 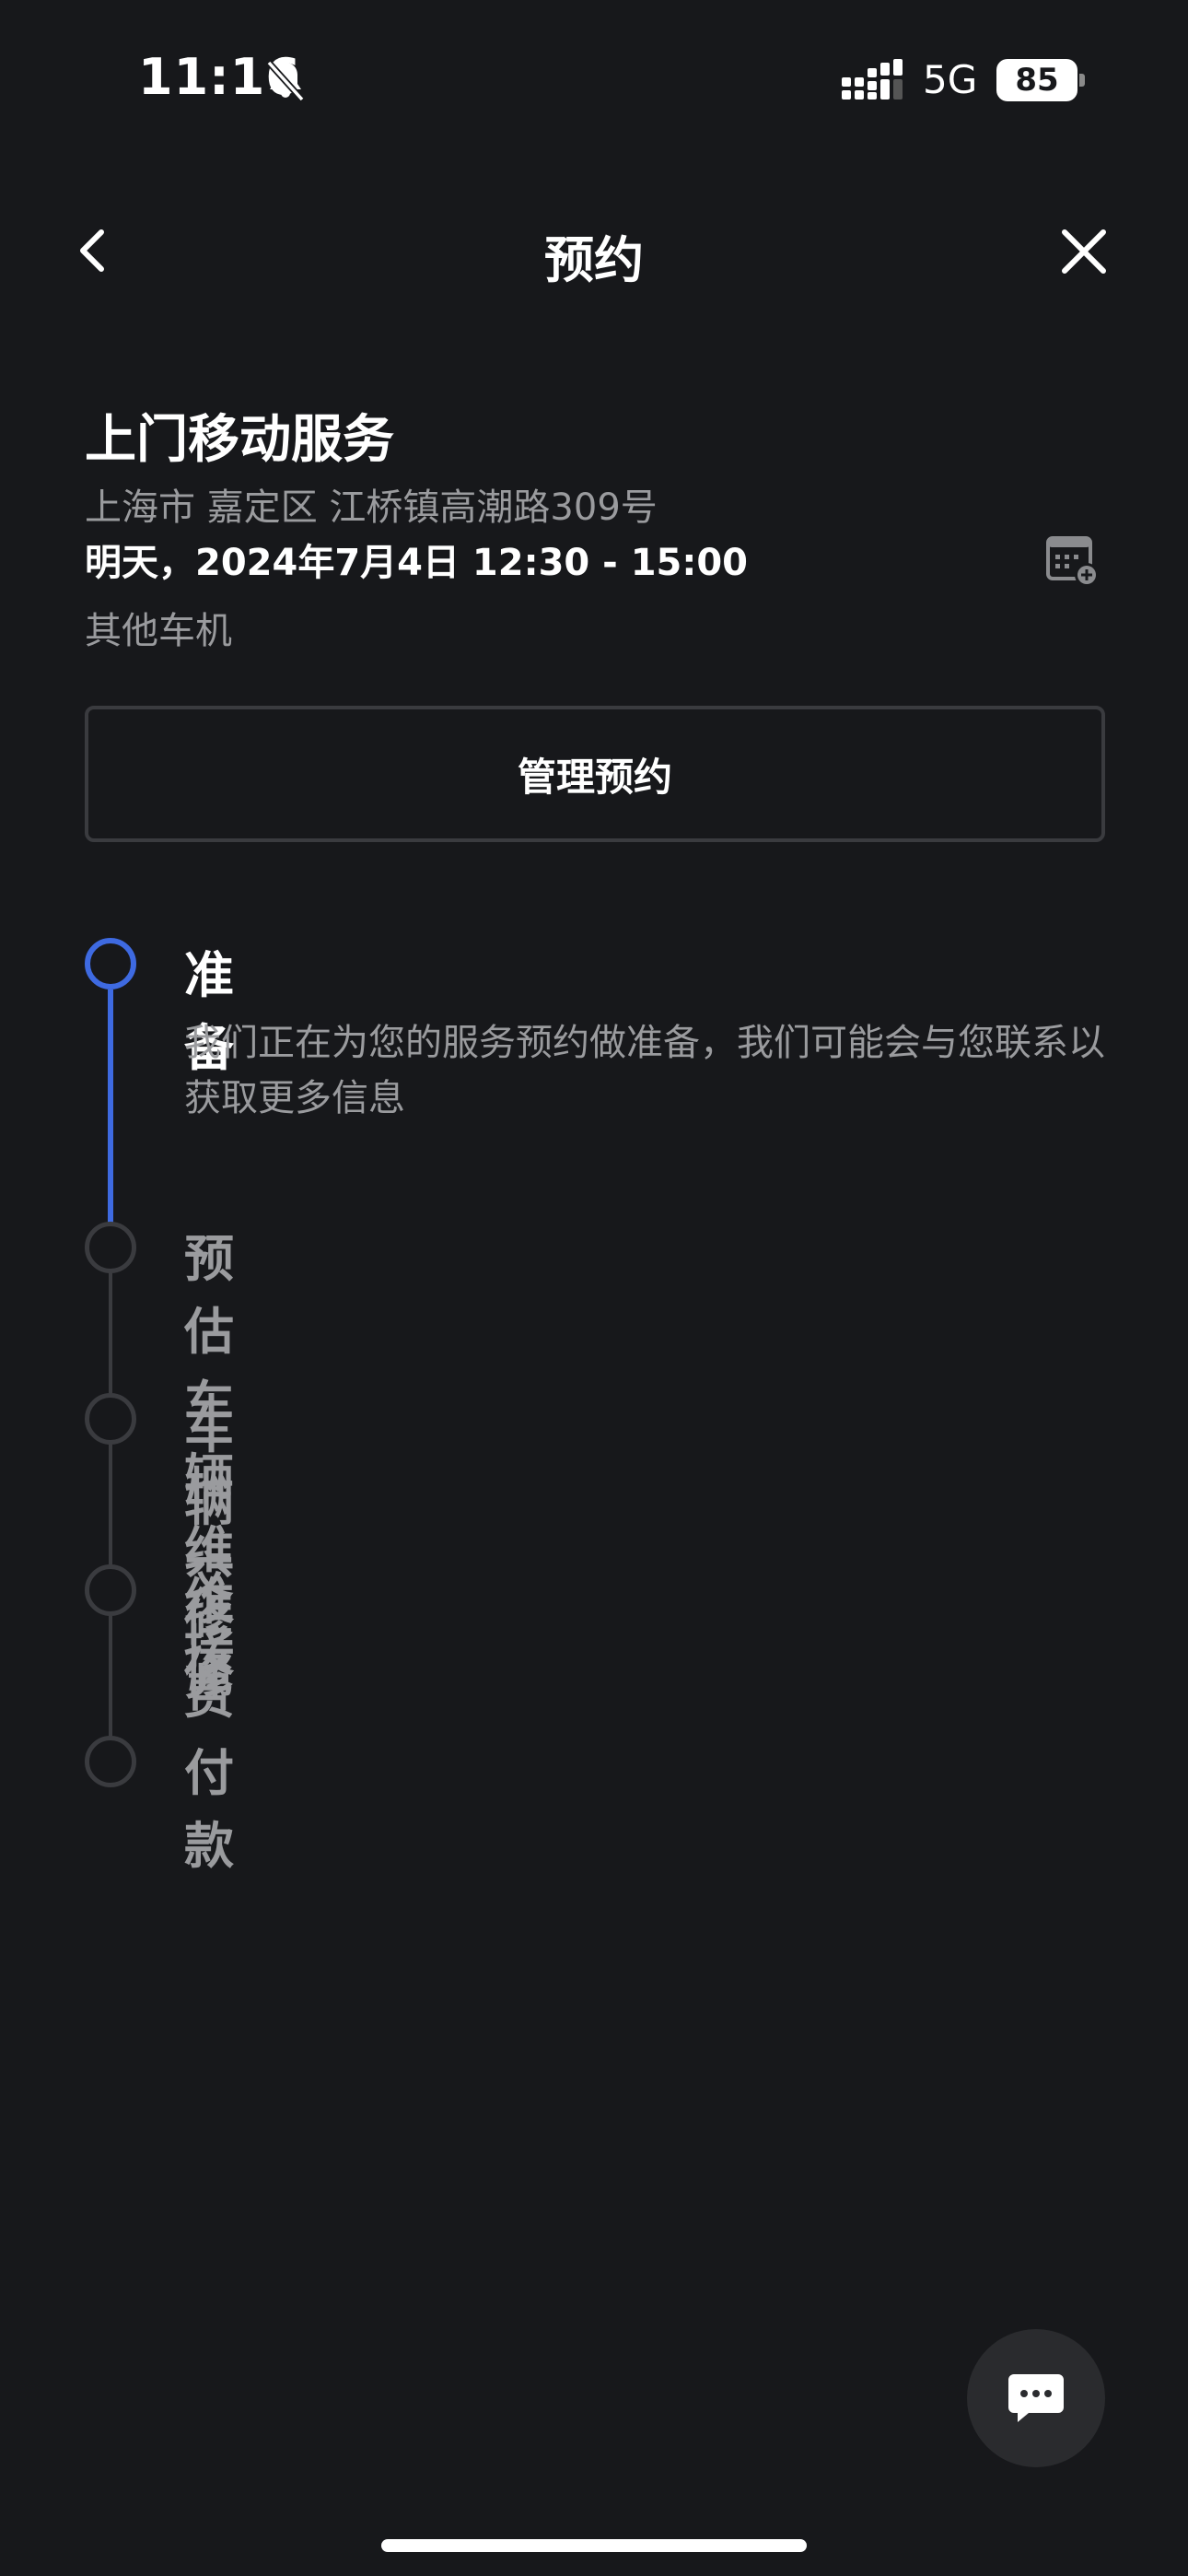 I want to click on step-dot-payment, so click(x=111, y=1761).